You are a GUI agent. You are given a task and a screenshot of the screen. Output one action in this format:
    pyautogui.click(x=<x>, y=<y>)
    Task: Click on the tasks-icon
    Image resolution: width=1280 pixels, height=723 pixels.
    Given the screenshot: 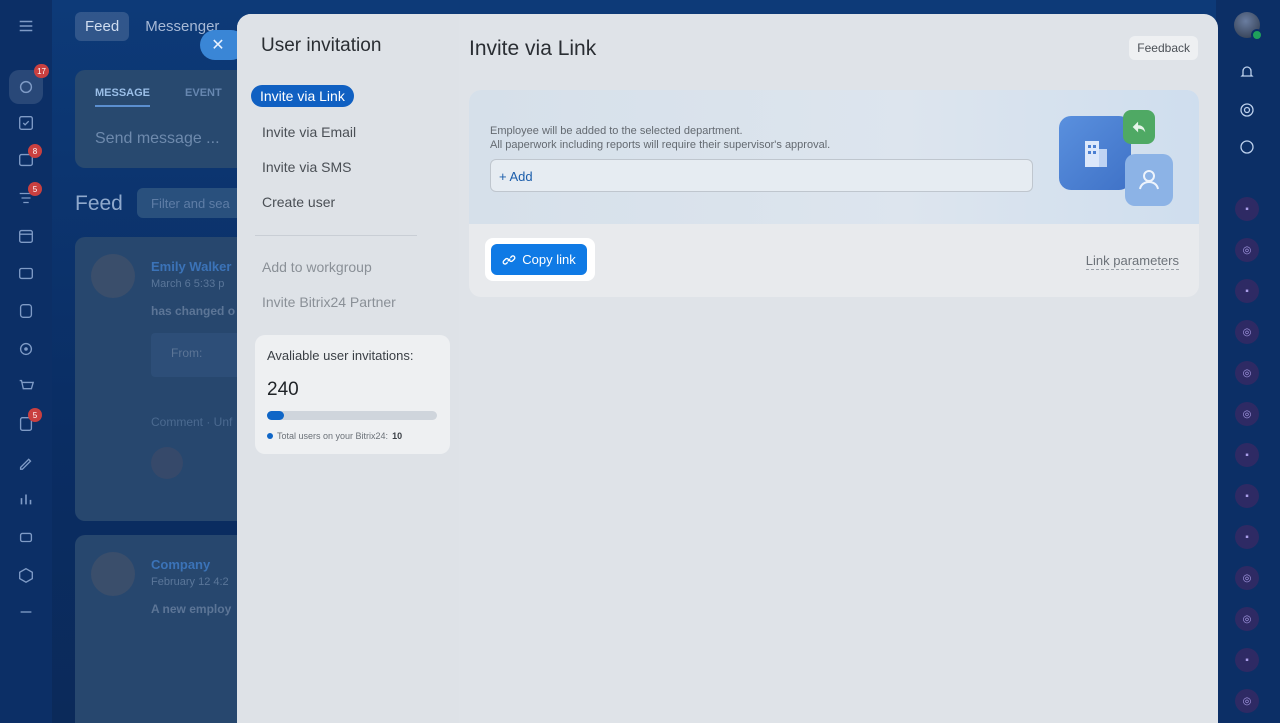 What is the action you would take?
    pyautogui.click(x=26, y=123)
    